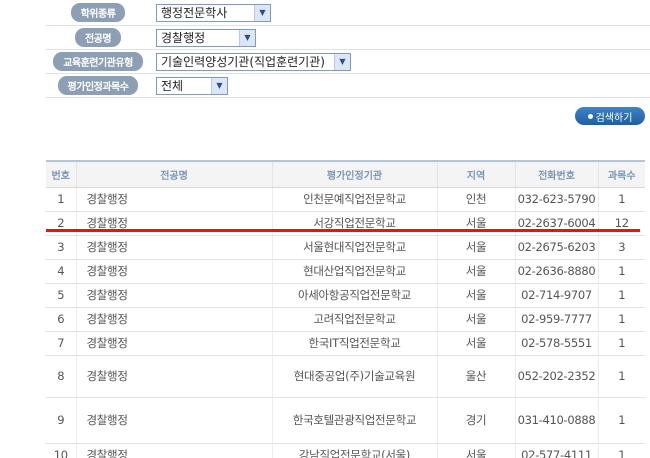 This screenshot has height=458, width=650. Describe the element at coordinates (348, 38) in the screenshot. I see `filter-row-major: 전공명 경찰행정 ▼` at that location.